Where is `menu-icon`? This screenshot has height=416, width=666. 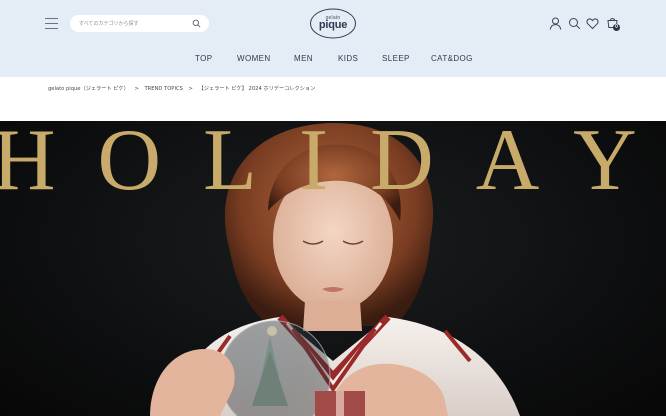
menu-icon is located at coordinates (52, 23).